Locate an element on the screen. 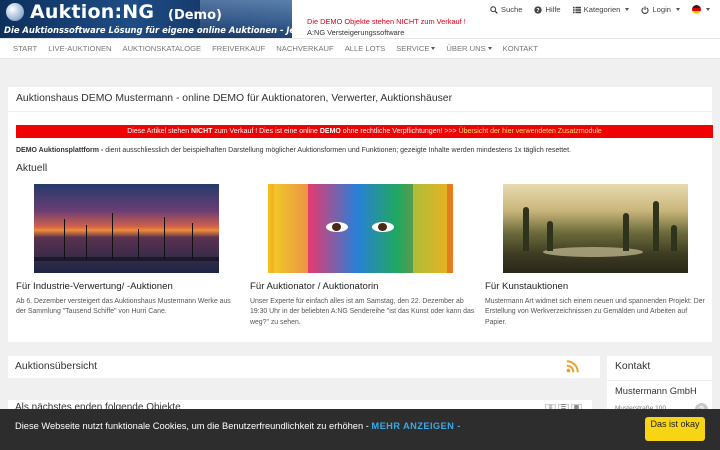 The image size is (720, 450). nav-item-alle-lots: ALLE LOTS is located at coordinates (365, 48).